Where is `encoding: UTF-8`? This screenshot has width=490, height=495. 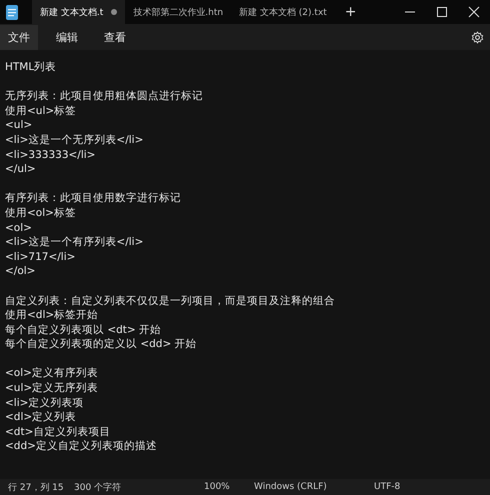 encoding: UTF-8 is located at coordinates (387, 487).